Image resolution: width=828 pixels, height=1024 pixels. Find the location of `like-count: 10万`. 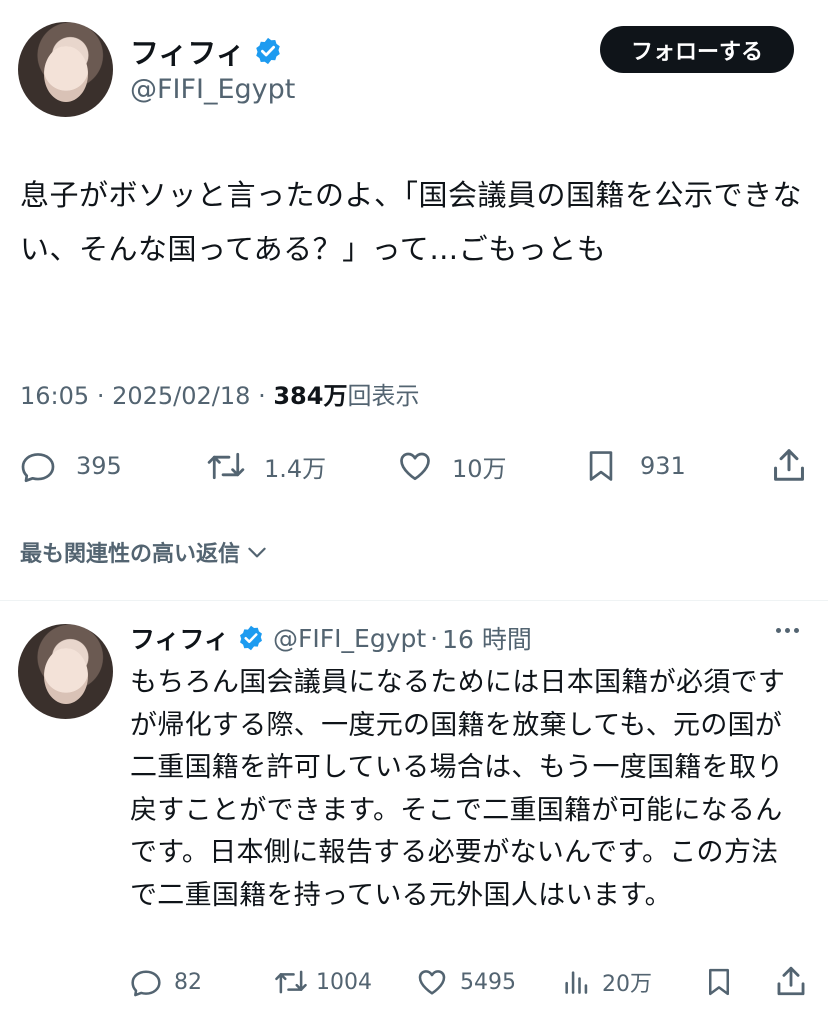

like-count: 10万 is located at coordinates (479, 468).